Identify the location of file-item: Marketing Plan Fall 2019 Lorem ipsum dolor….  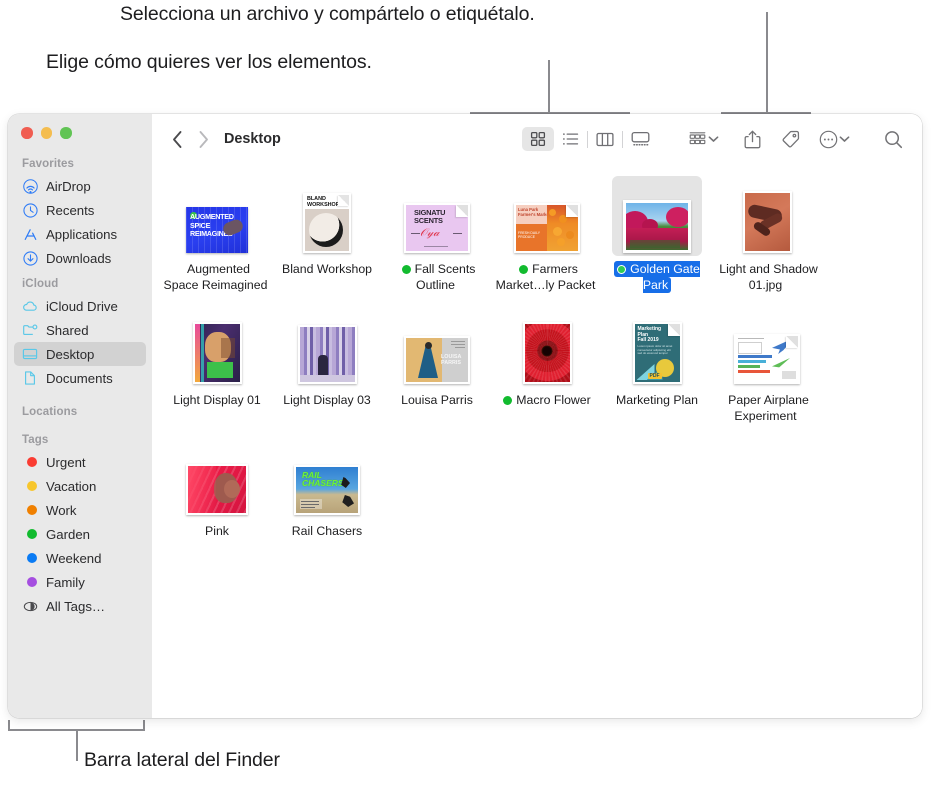
(657, 365).